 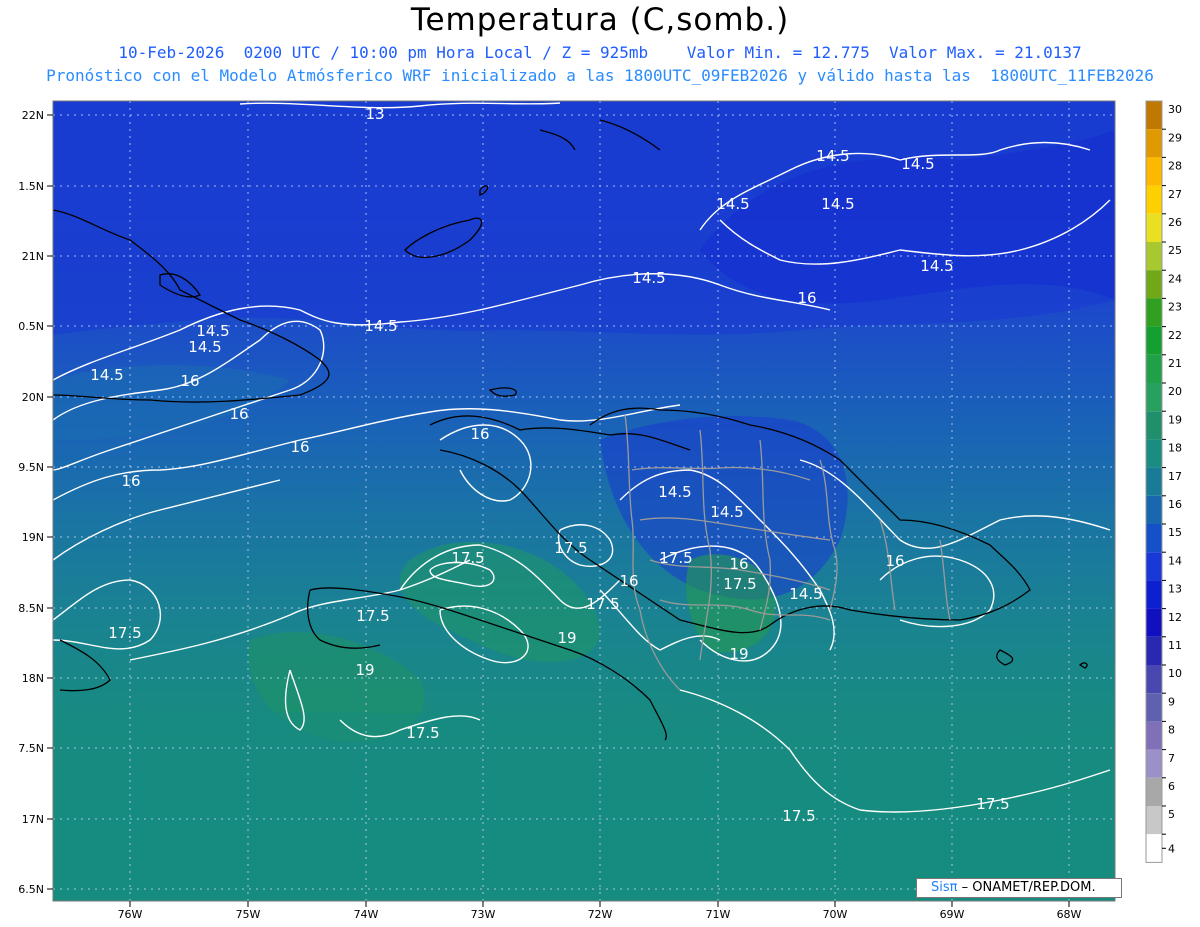 I want to click on credit-text: – ONAMET/REP.DOM., so click(x=1026, y=887).